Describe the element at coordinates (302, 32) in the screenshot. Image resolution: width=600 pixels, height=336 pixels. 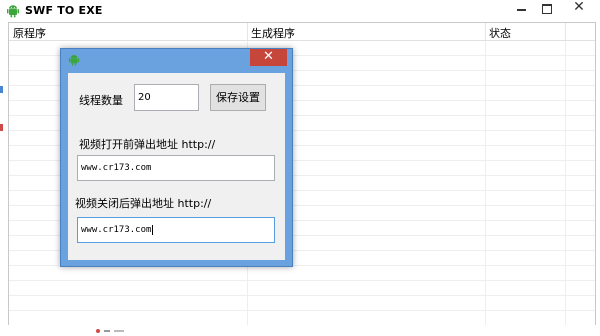
I see `list-header: 原程序 生成程序 状态` at that location.